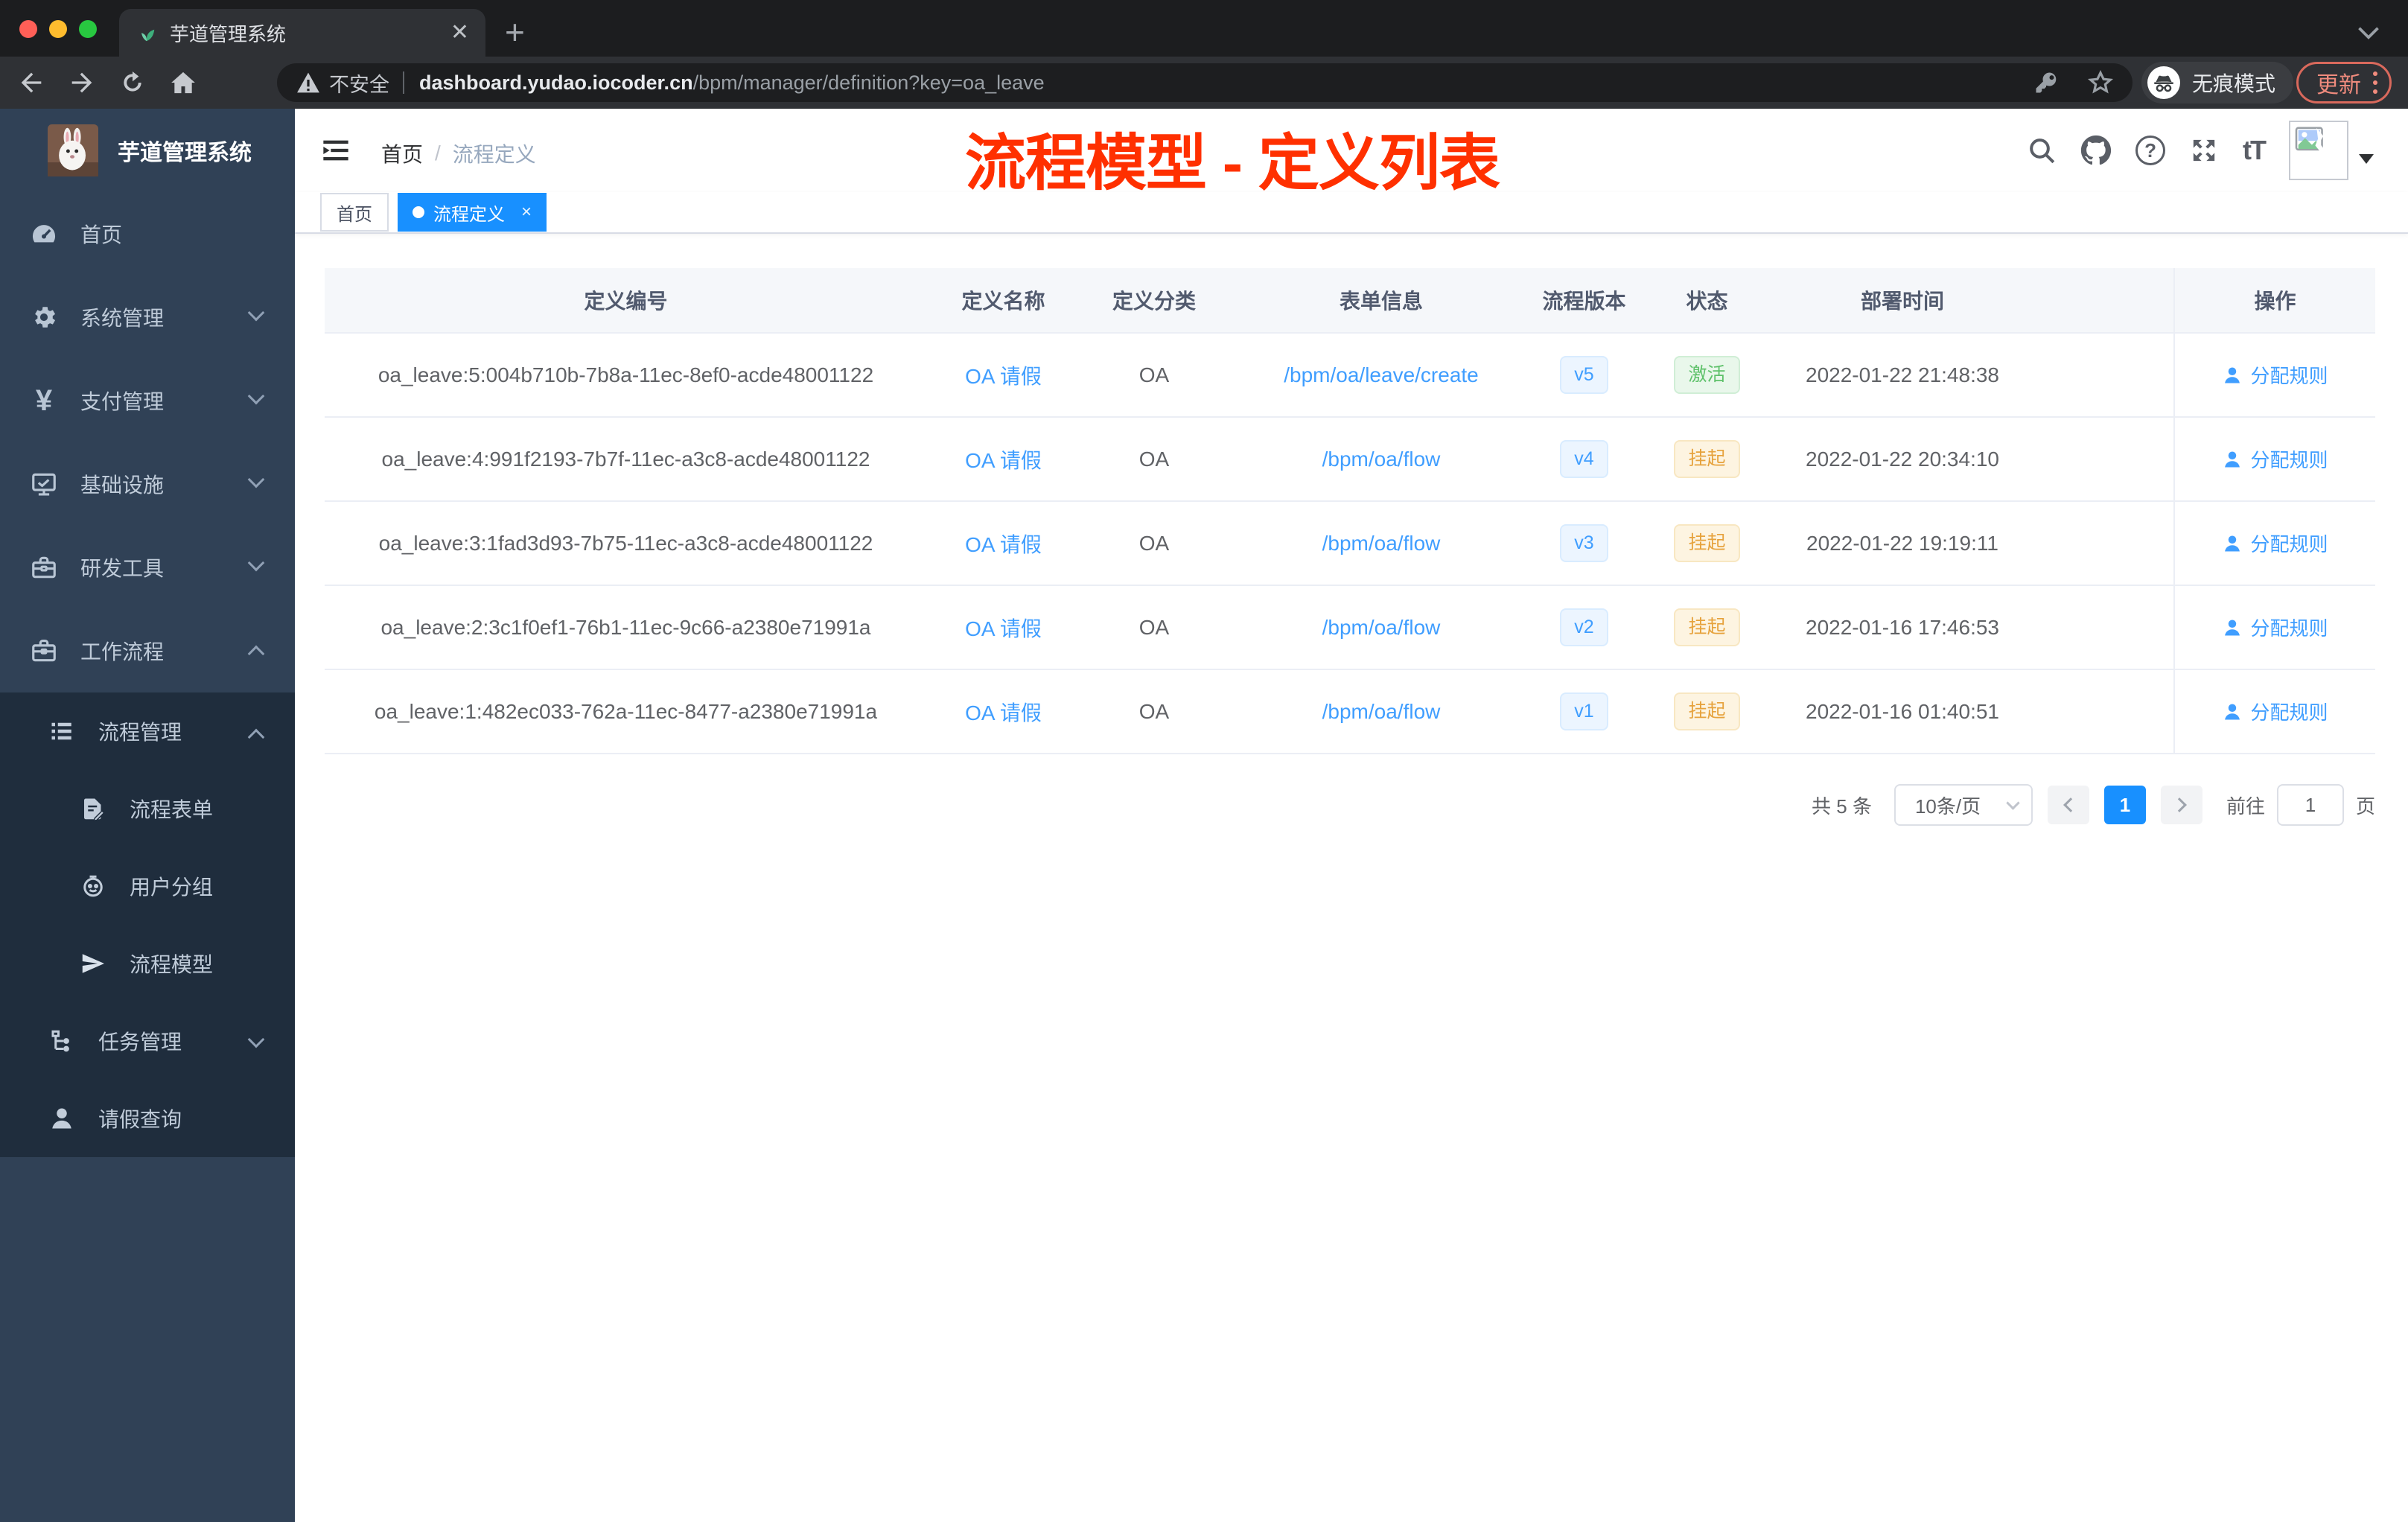  Describe the element at coordinates (147, 1118) in the screenshot. I see `sidebar-item-leave-query: 请假查询` at that location.